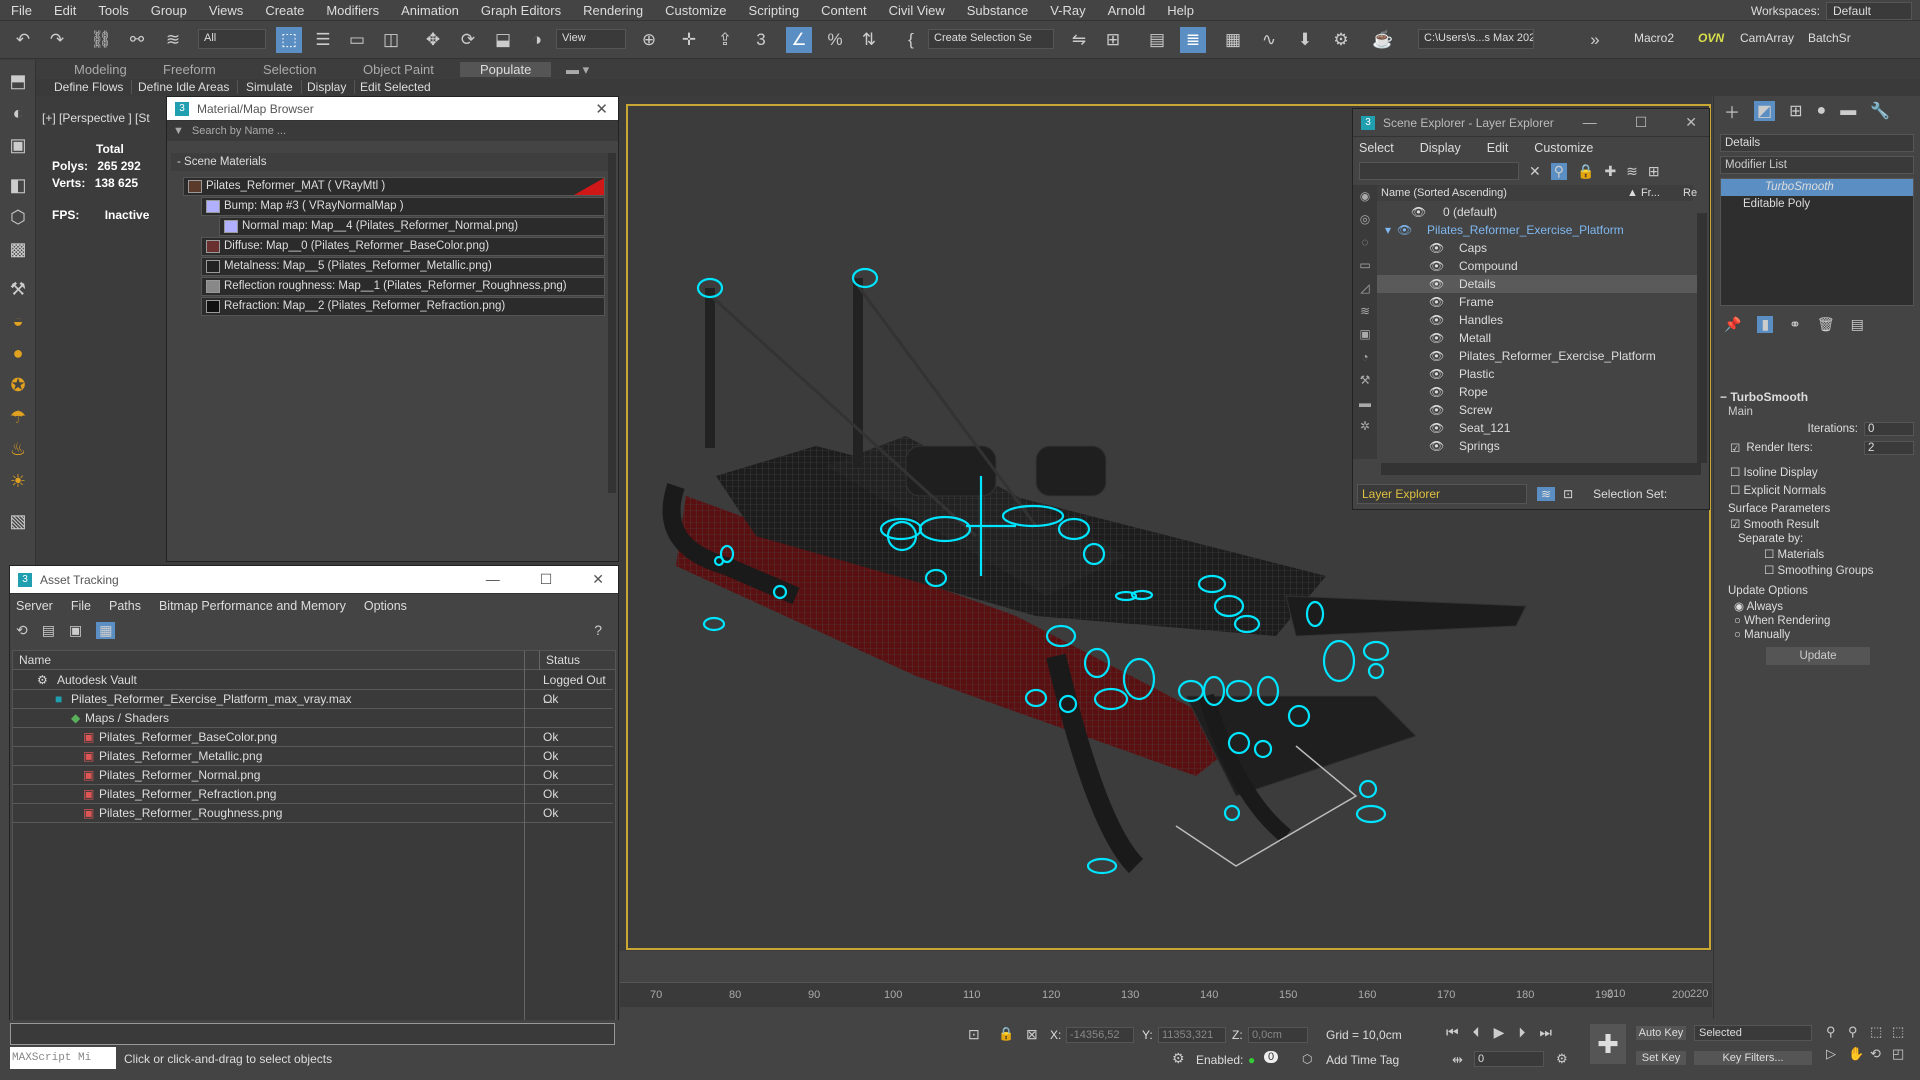  I want to click on table-view-icon: ▦, so click(106, 630).